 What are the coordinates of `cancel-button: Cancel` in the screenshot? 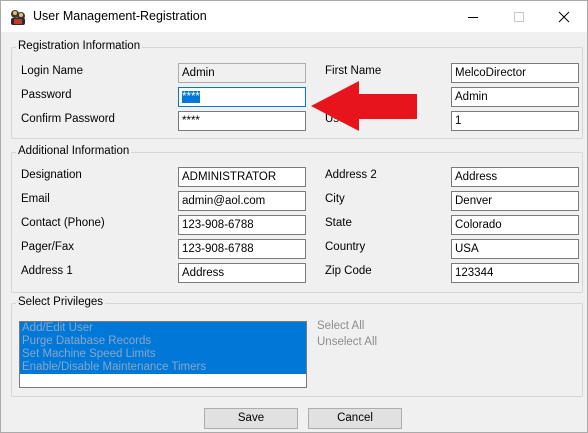 It's located at (355, 418).